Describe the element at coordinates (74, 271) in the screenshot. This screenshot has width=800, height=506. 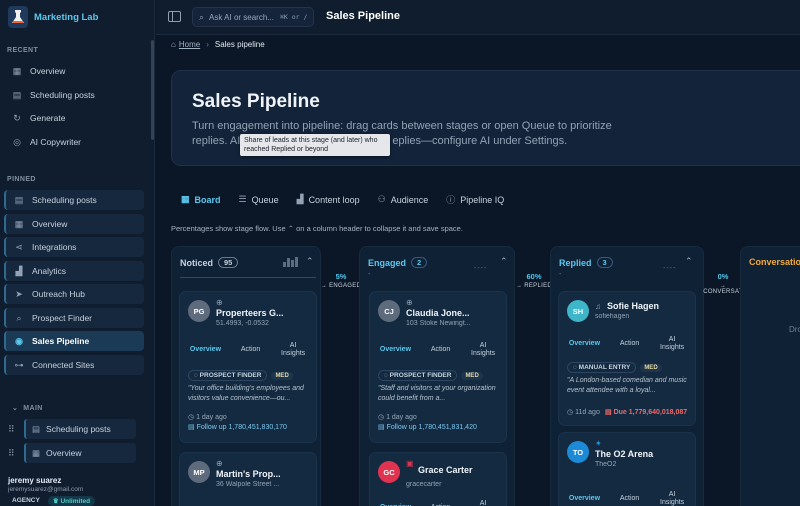
I see `pinned-item-analytics: ▟ Analytics` at that location.